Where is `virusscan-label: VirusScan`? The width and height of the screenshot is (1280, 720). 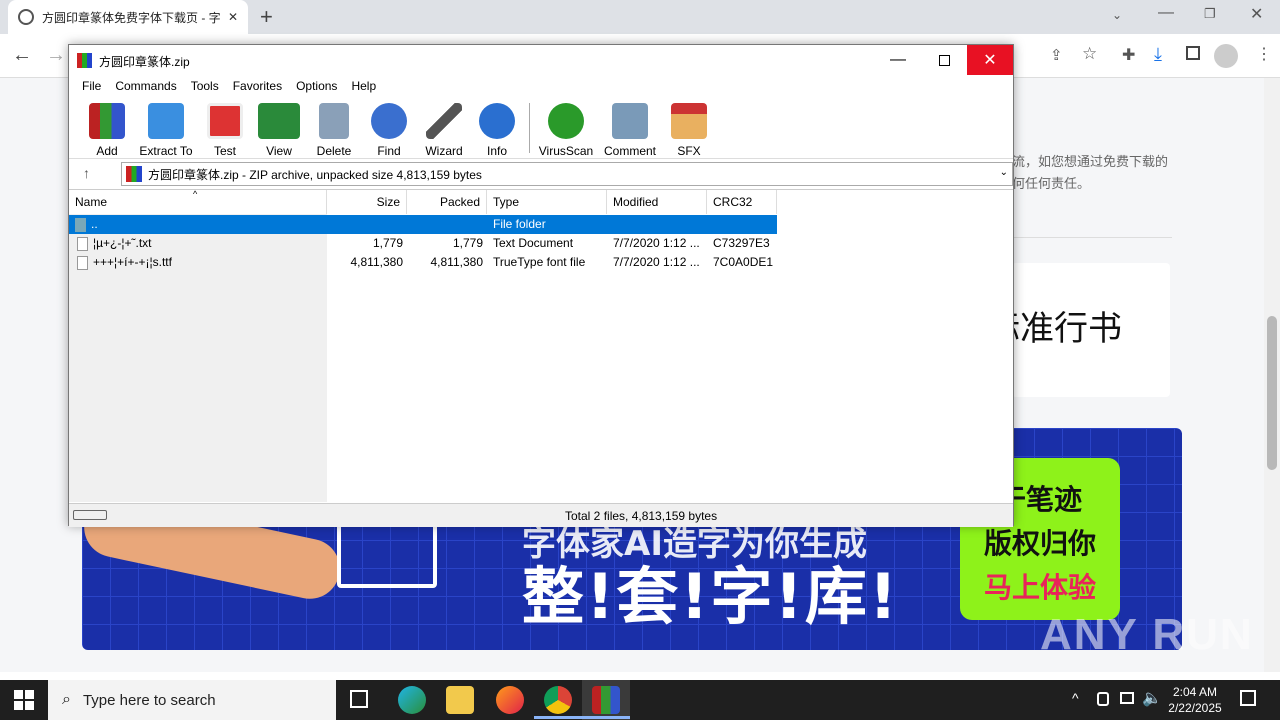 virusscan-label: VirusScan is located at coordinates (566, 151).